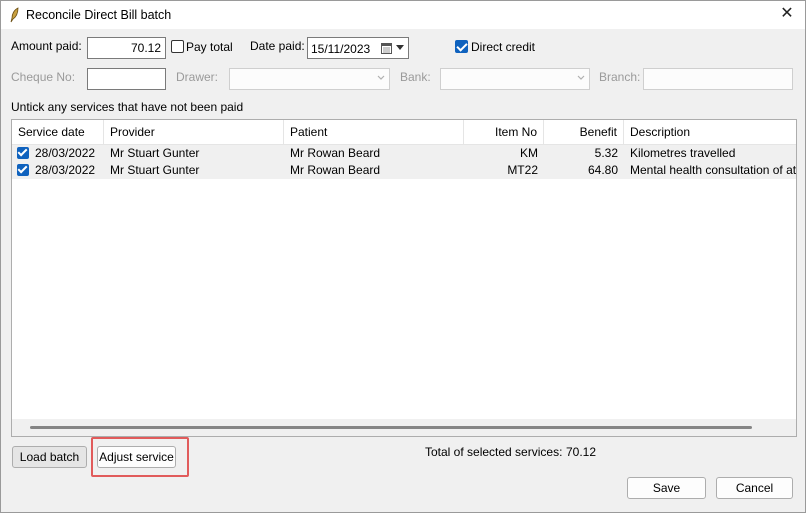  What do you see at coordinates (710, 132) in the screenshot?
I see `col-description: Description` at bounding box center [710, 132].